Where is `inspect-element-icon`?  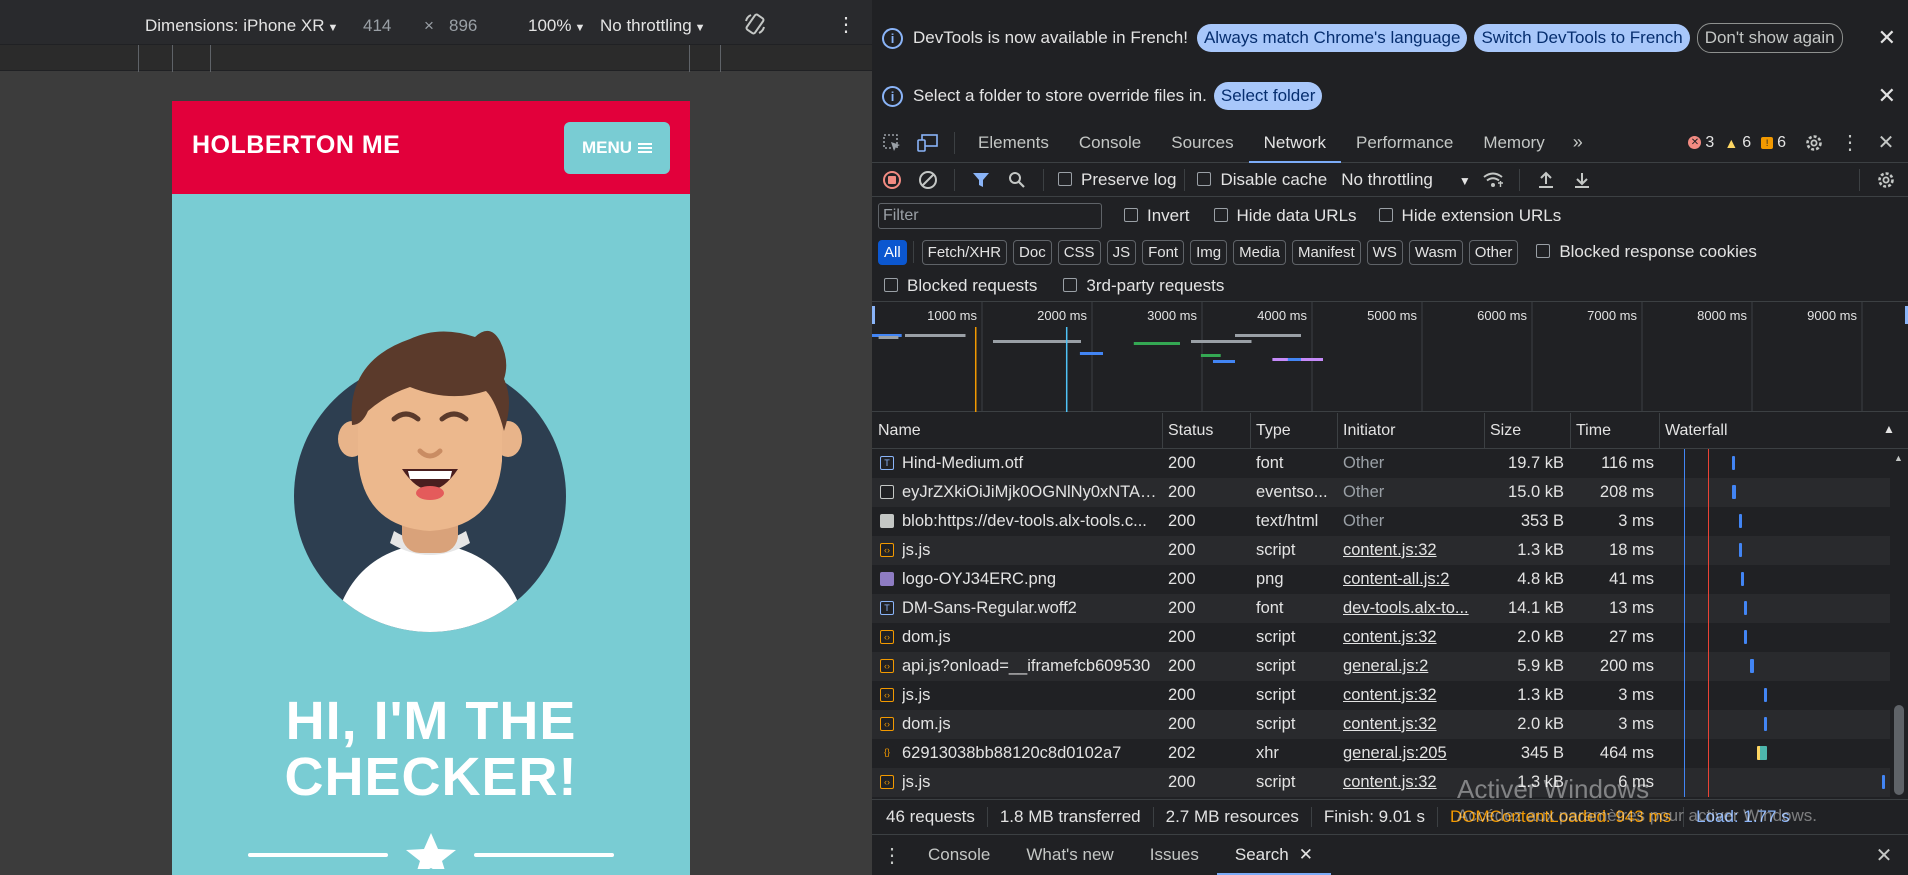
inspect-element-icon is located at coordinates (892, 143).